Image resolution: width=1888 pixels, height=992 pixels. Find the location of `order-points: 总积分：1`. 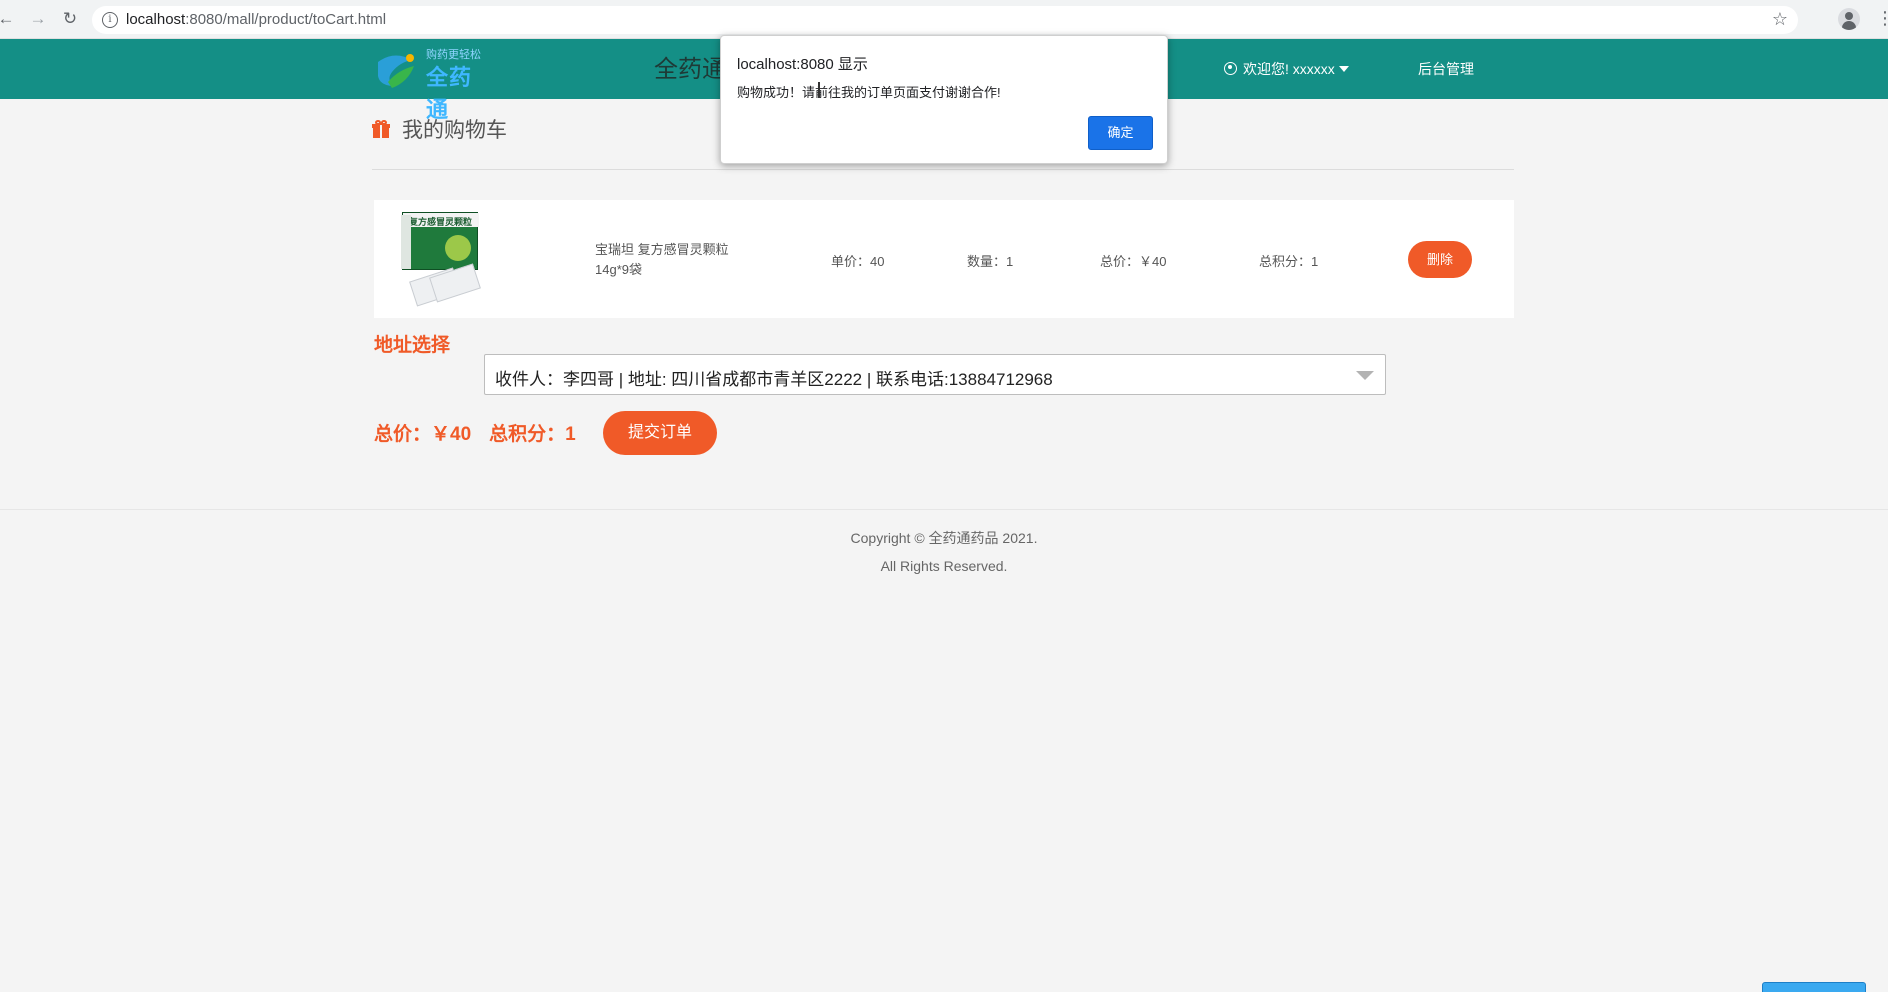

order-points: 总积分：1 is located at coordinates (532, 434).